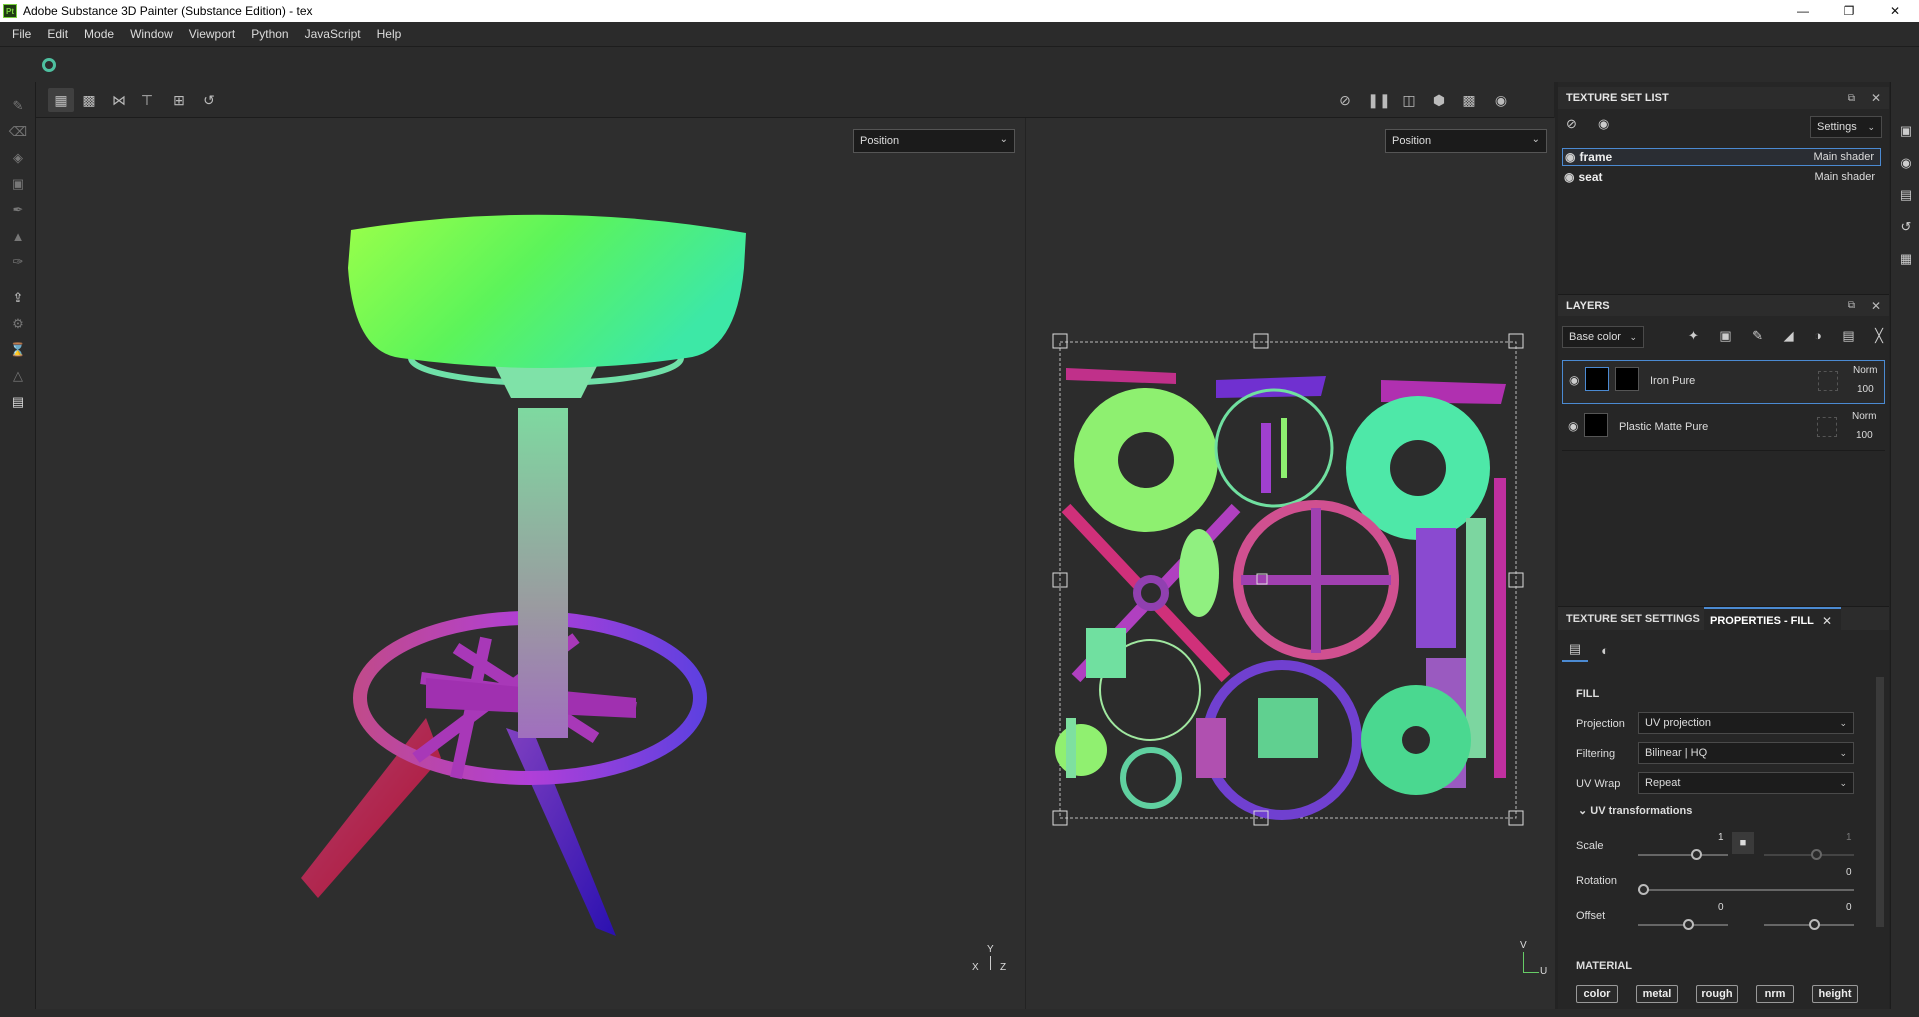  What do you see at coordinates (49, 65) in the screenshot?
I see `sync-status-icon` at bounding box center [49, 65].